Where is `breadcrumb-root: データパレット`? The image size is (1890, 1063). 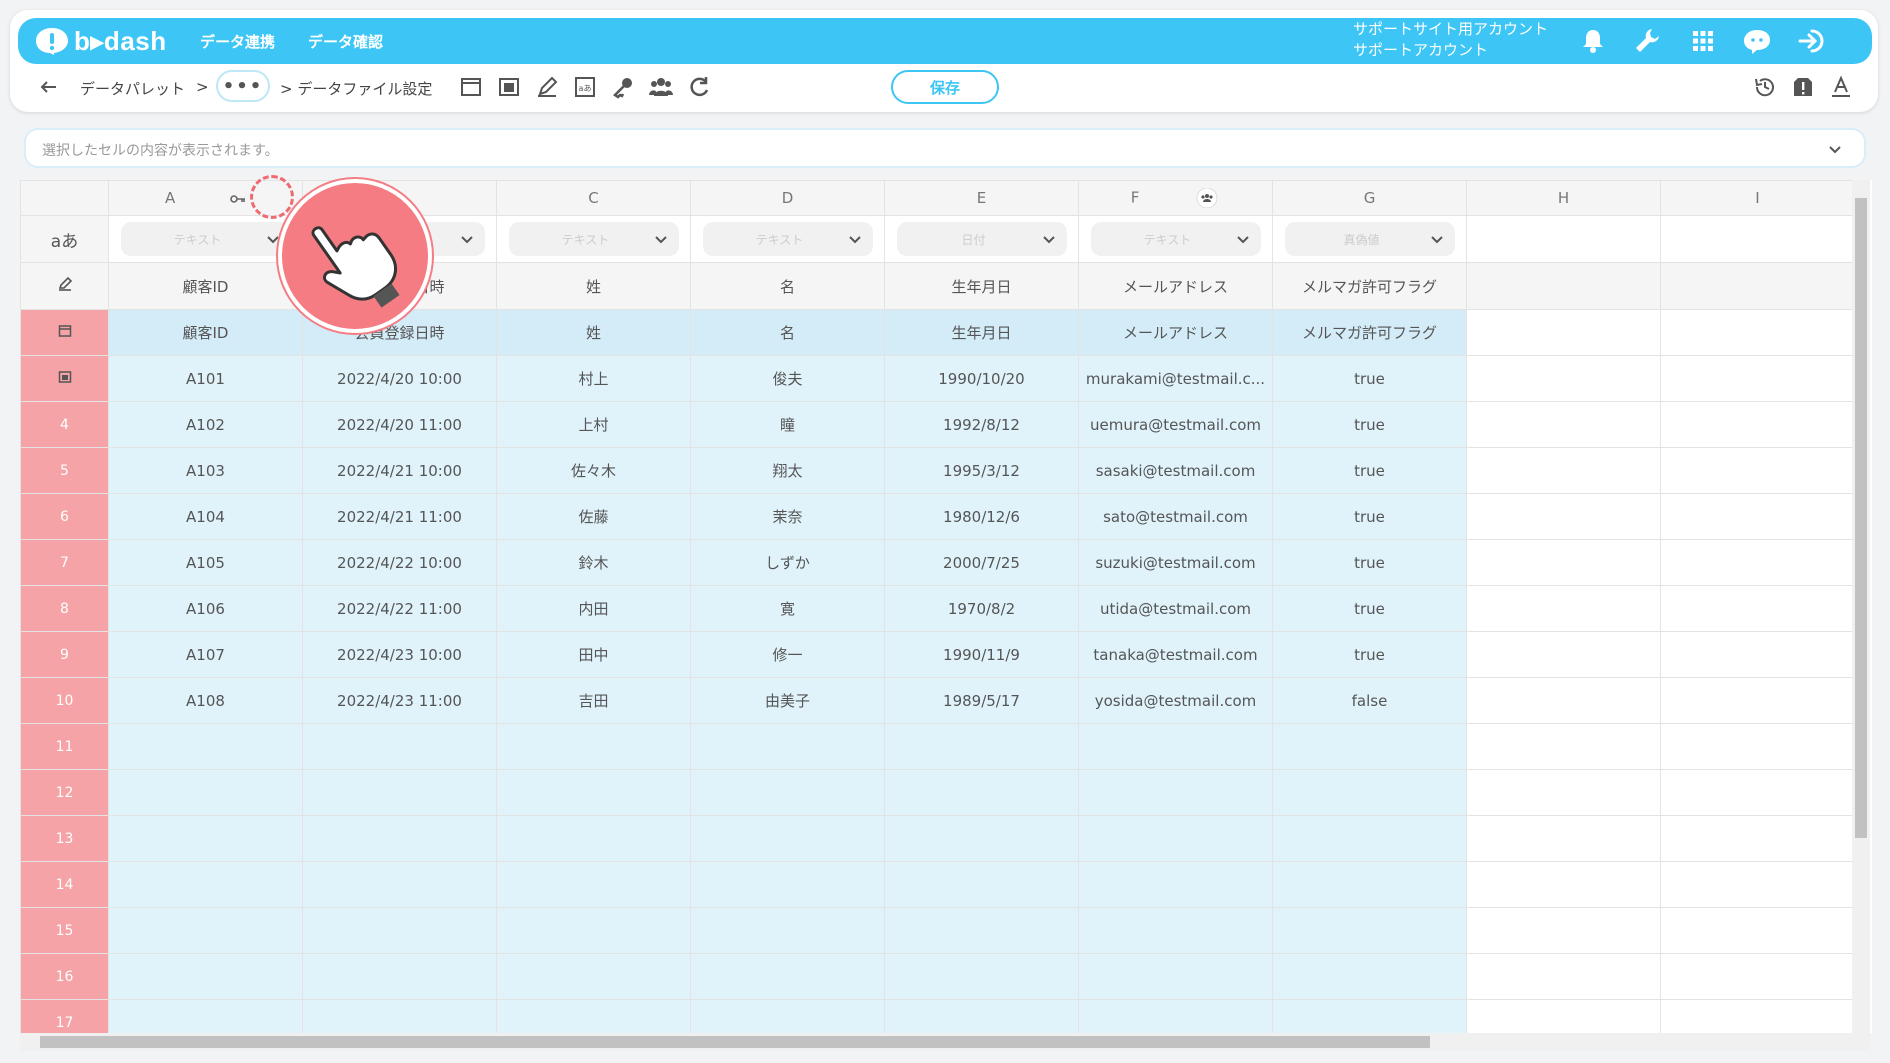 breadcrumb-root: データパレット is located at coordinates (132, 88).